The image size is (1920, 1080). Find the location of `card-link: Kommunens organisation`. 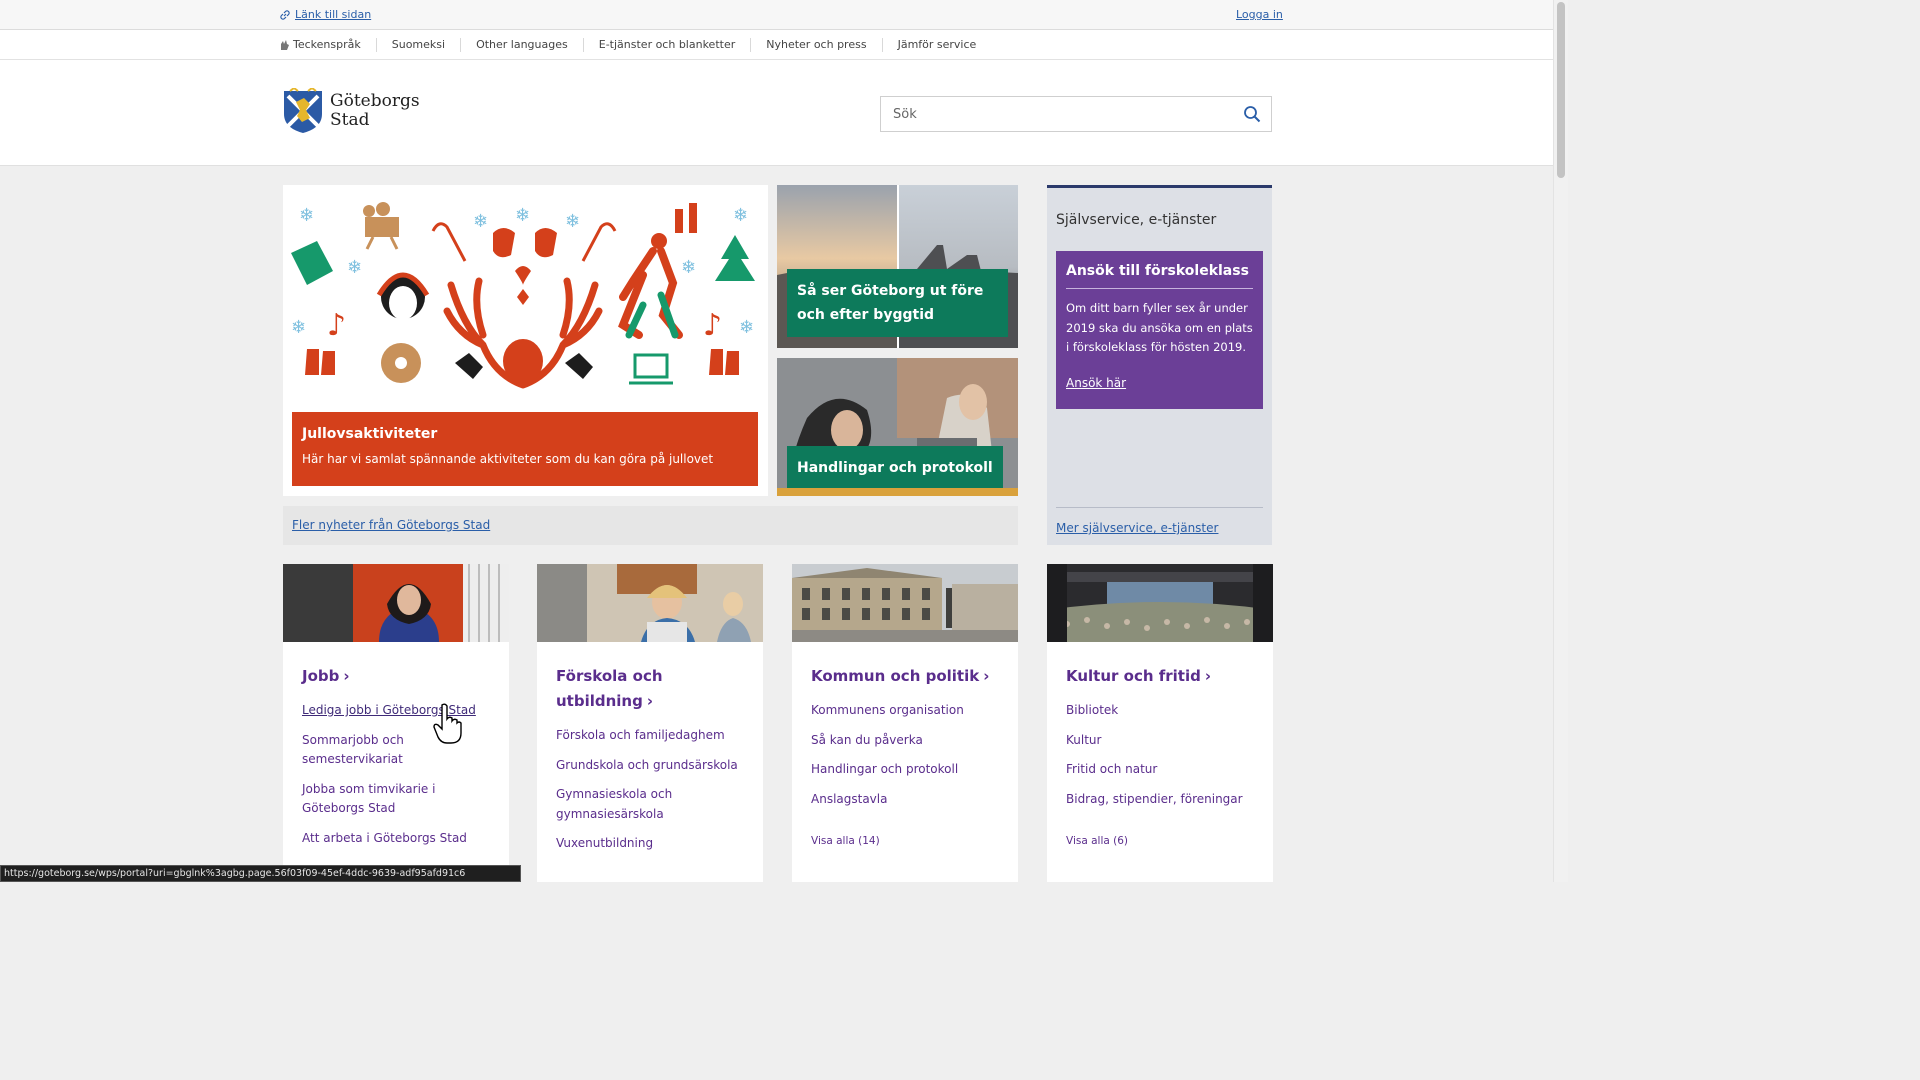

card-link: Kommunens organisation is located at coordinates (905, 711).